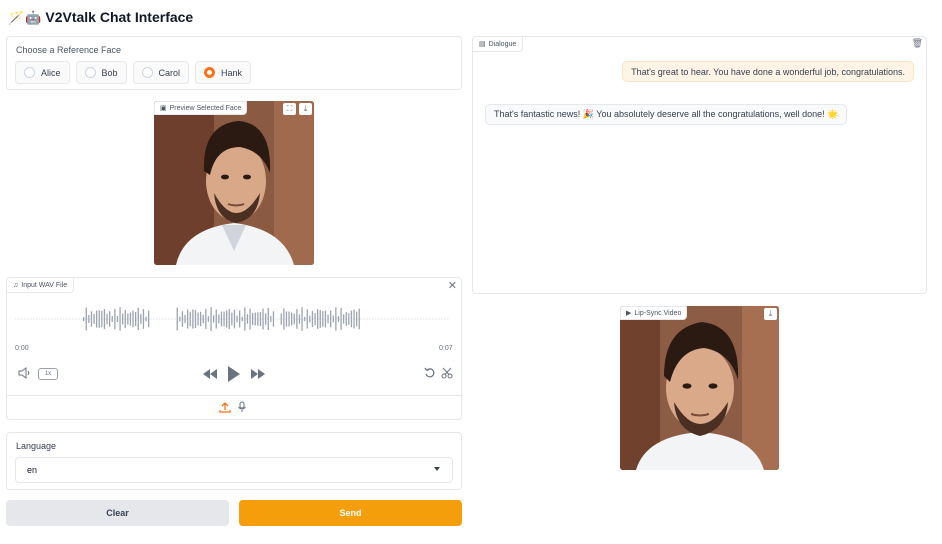 This screenshot has height=544, width=942. I want to click on play-icon, so click(234, 373).